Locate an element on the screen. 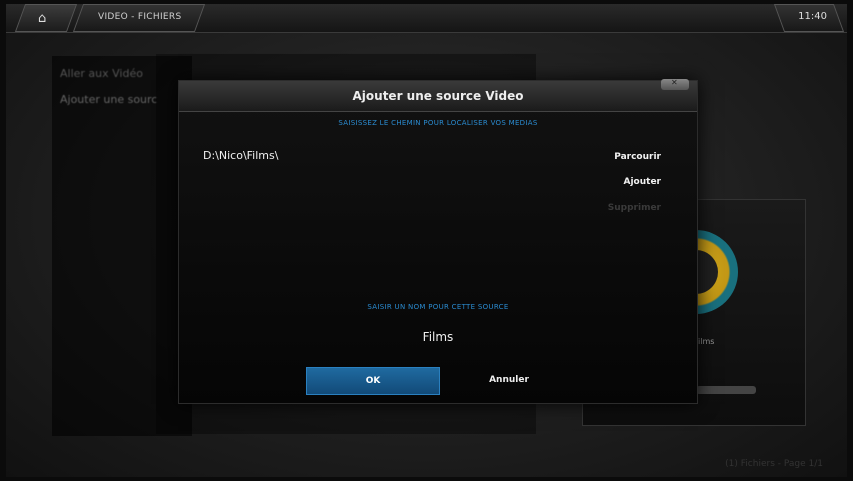  source-path-item: D:\Nico\Films\ is located at coordinates (240, 155).